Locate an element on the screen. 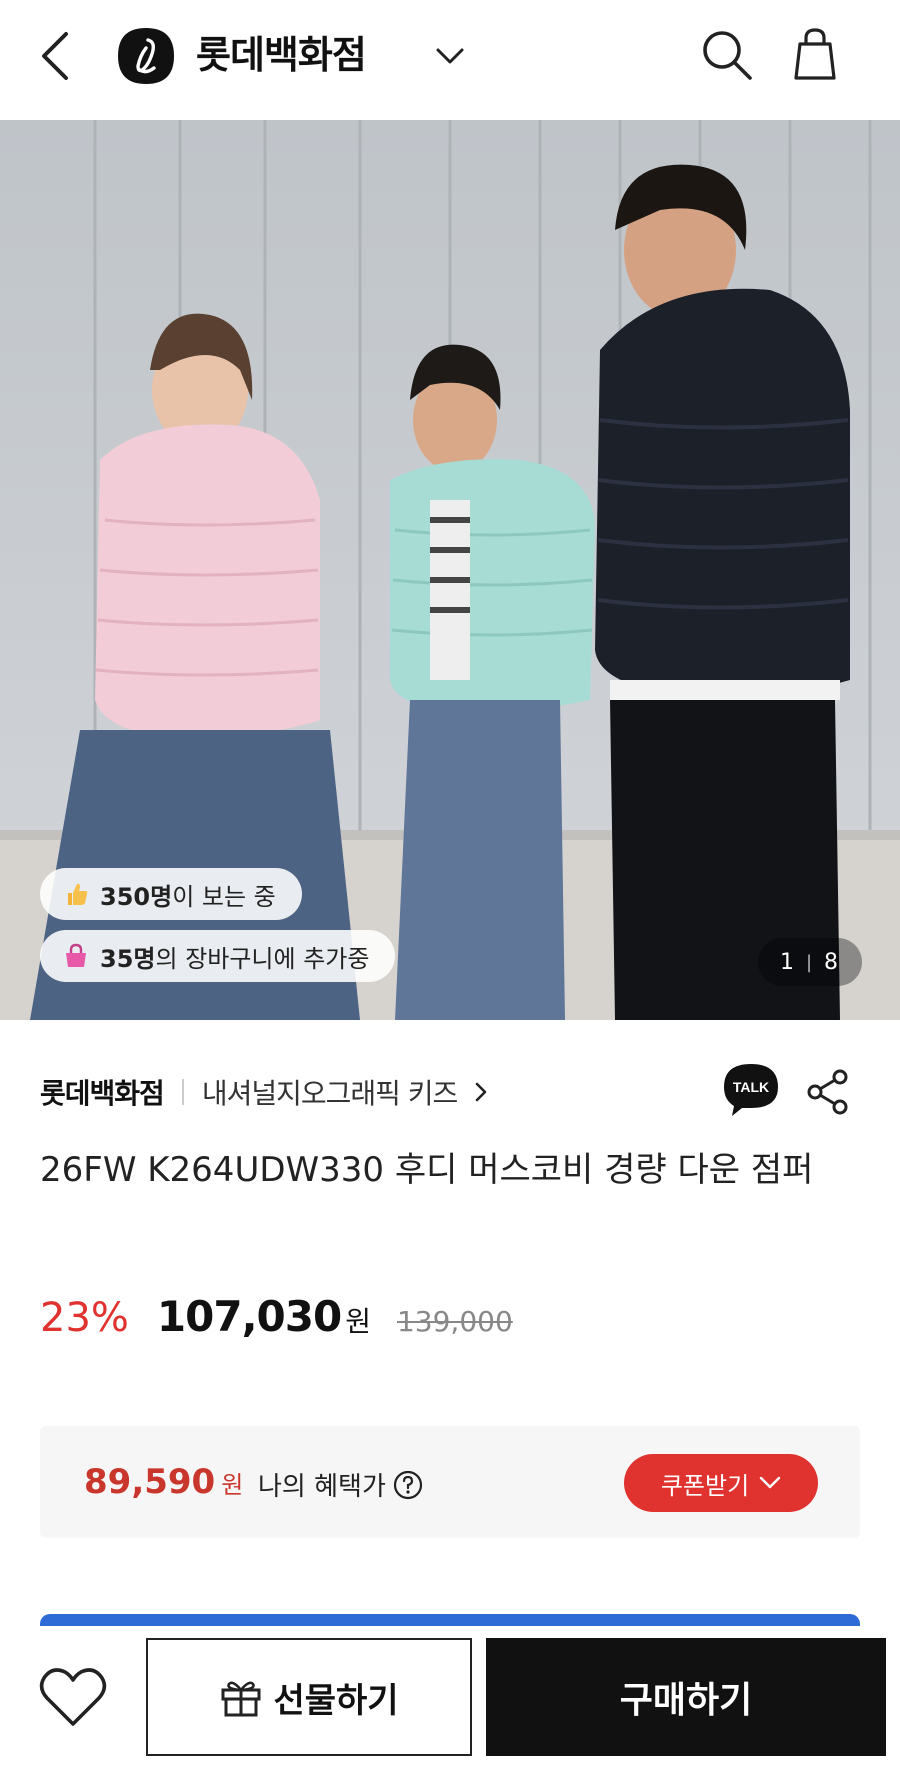 The image size is (900, 1765). cart-suffix: 의 장바구니에 추가중 is located at coordinates (262, 958).